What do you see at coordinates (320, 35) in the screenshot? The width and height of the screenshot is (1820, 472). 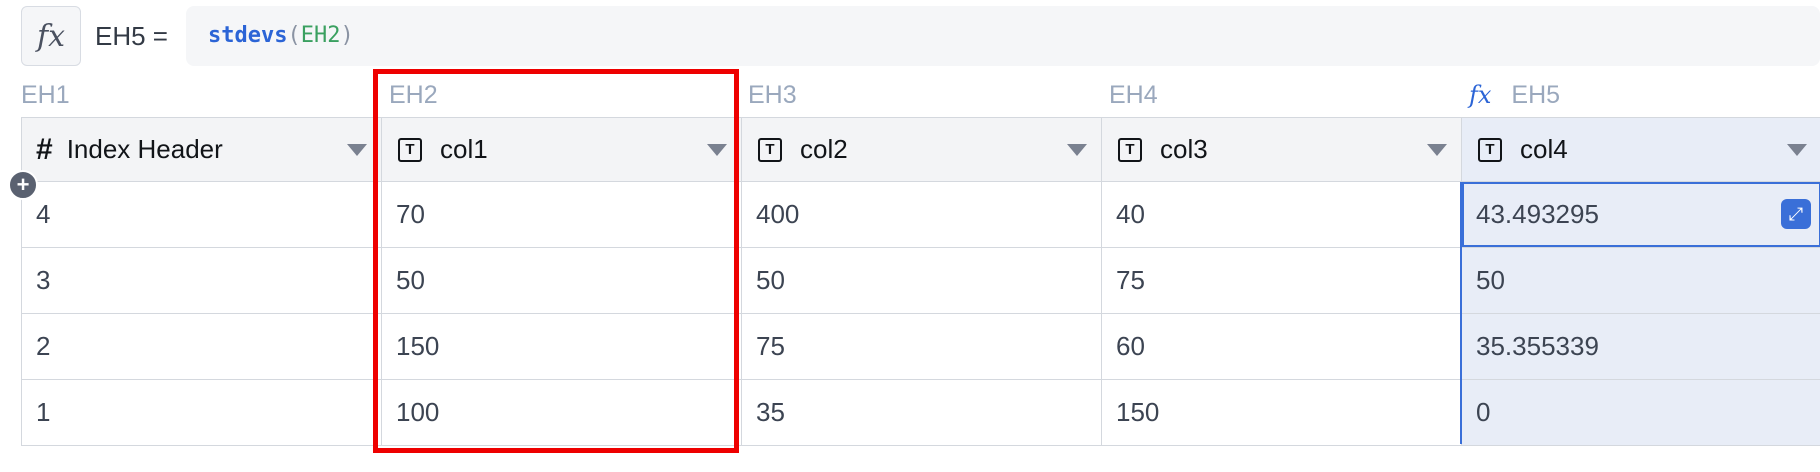 I see `formula-argument: EH2` at bounding box center [320, 35].